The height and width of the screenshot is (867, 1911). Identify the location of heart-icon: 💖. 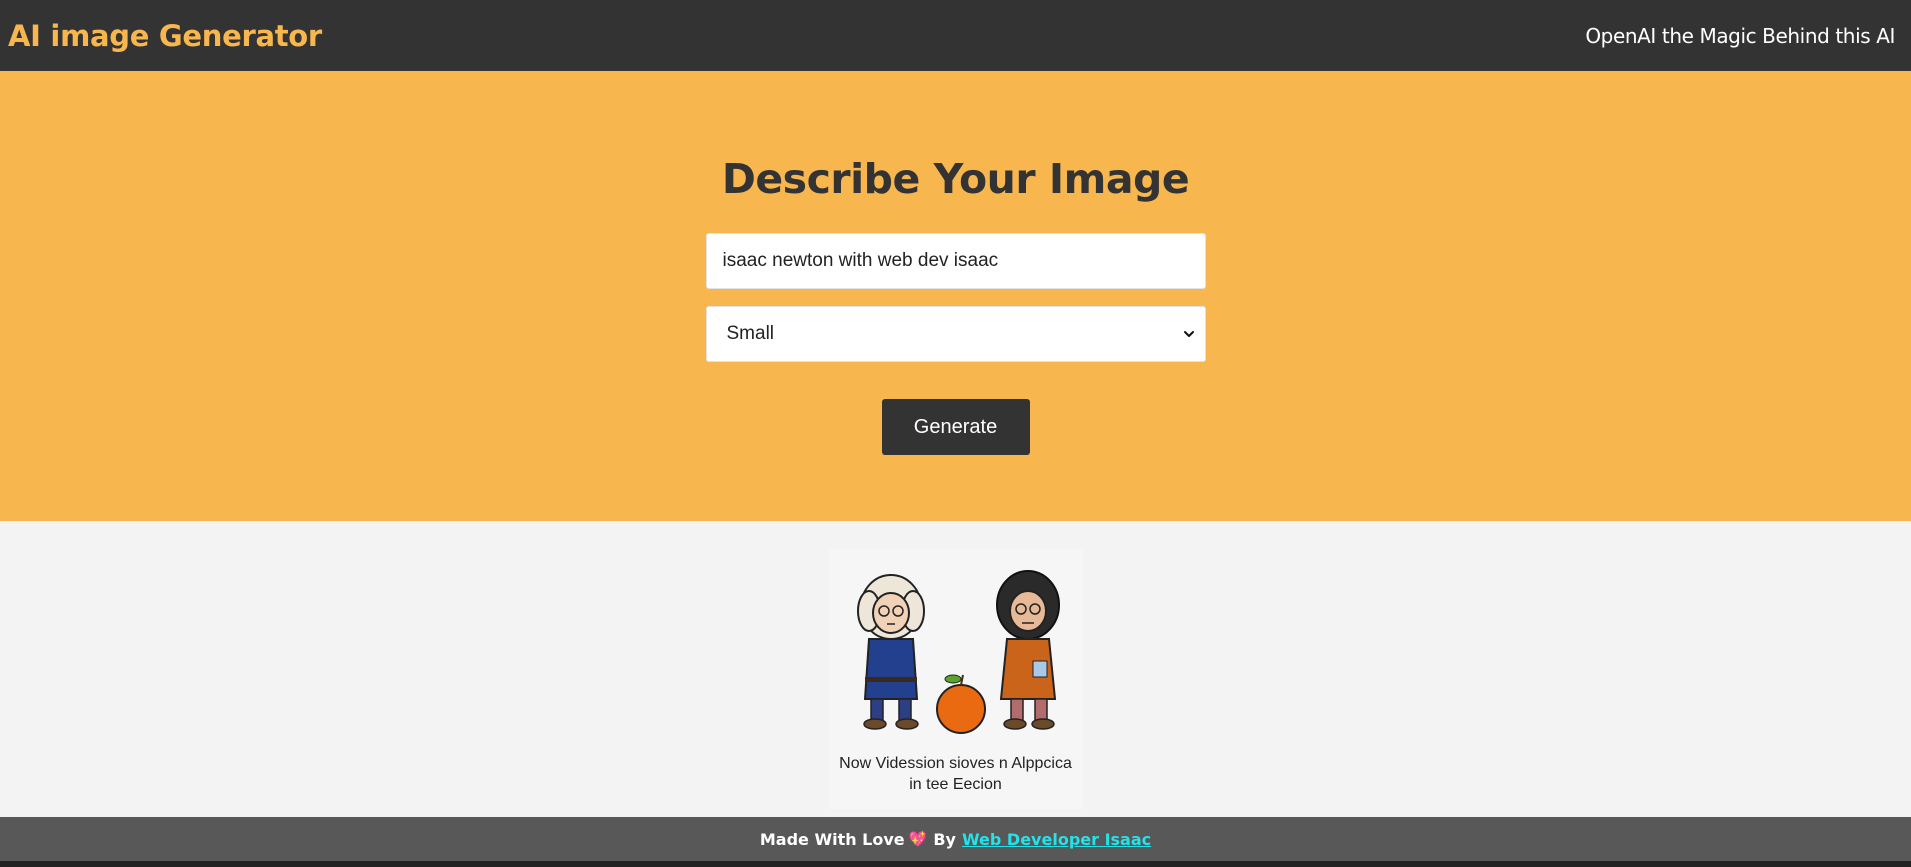
(918, 839).